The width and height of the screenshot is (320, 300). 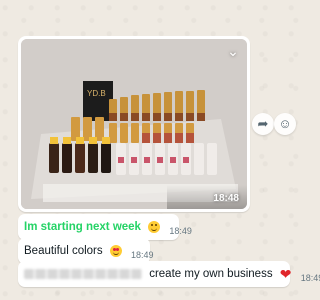 I want to click on message-text: Im starting next week, so click(x=82, y=227).